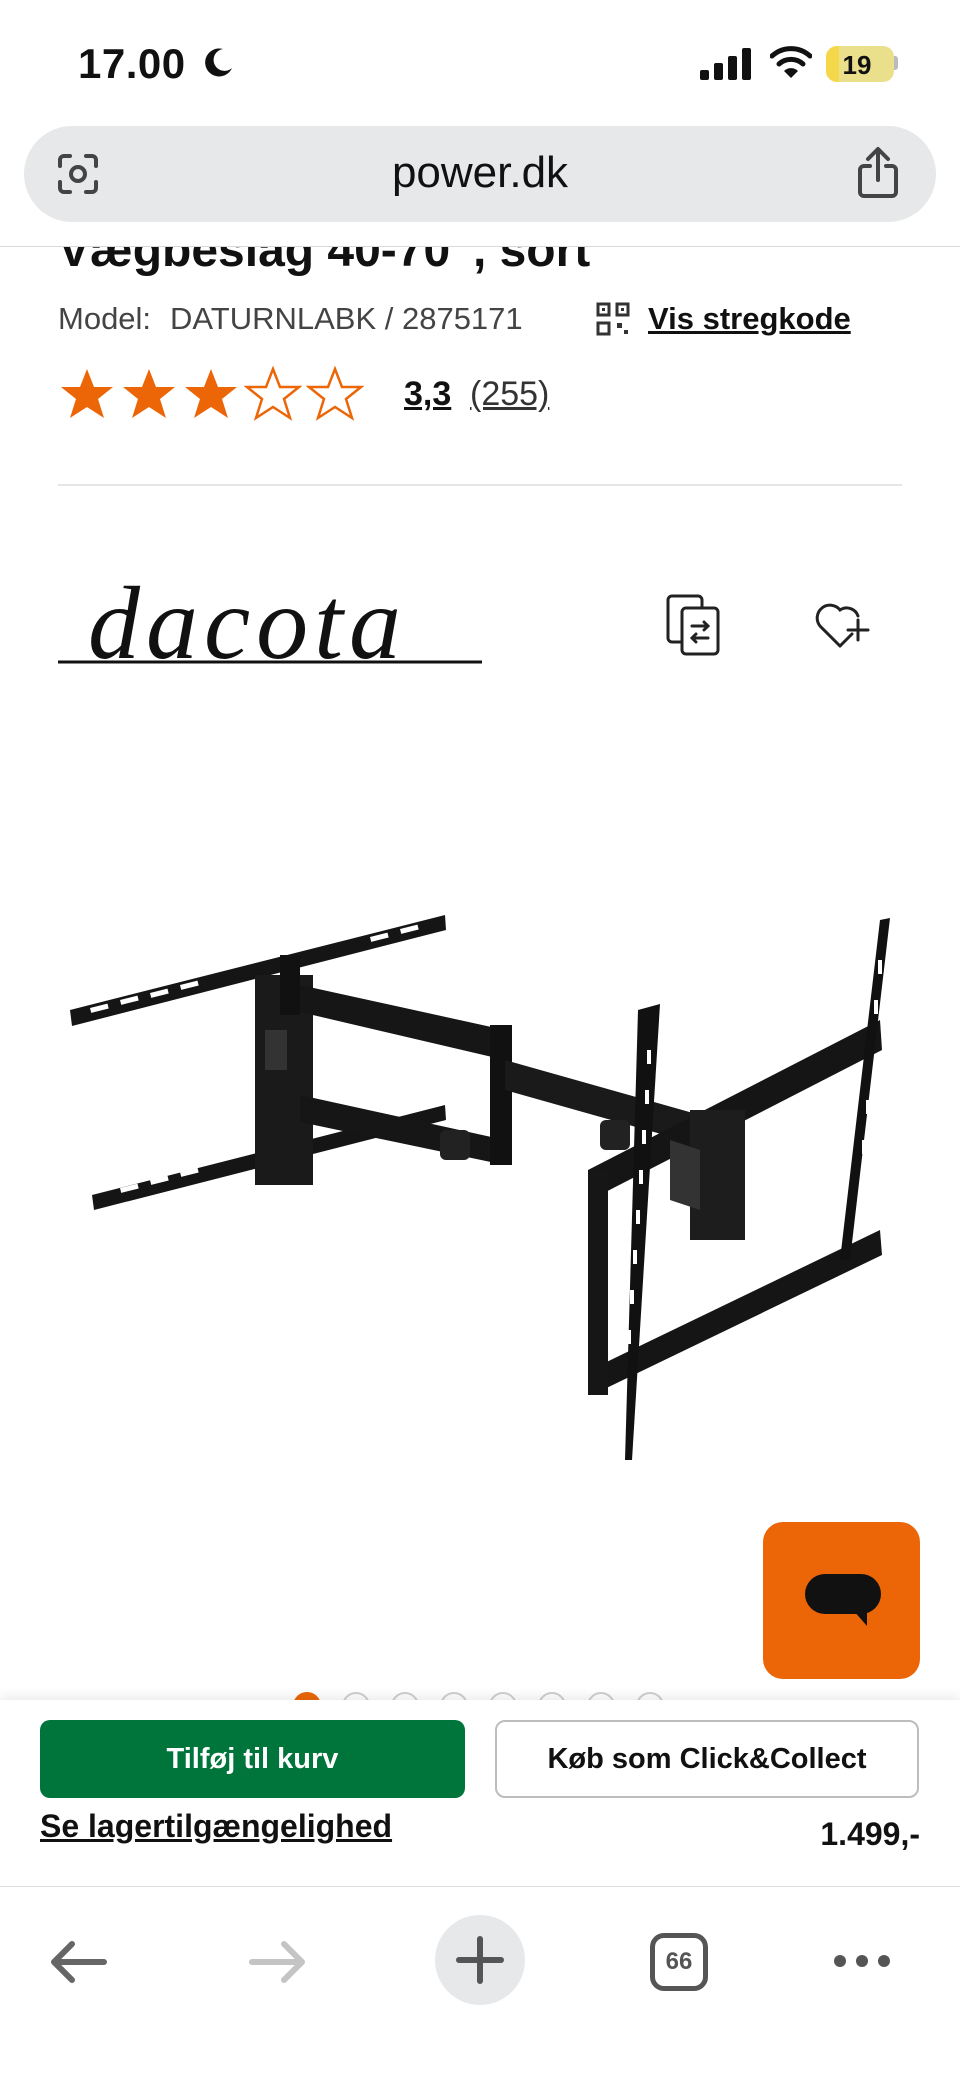 Image resolution: width=960 pixels, height=2078 pixels. Describe the element at coordinates (896, 63) in the screenshot. I see `battery-cap` at that location.